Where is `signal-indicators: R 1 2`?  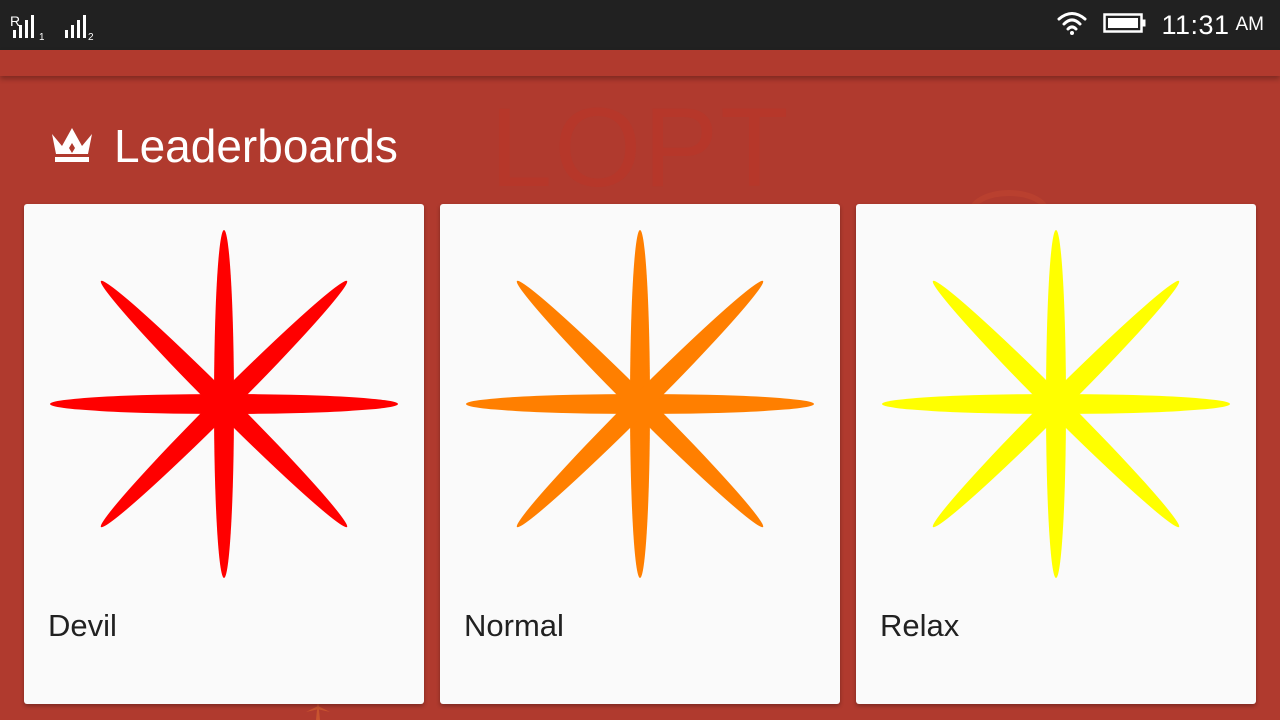
signal-indicators: R 1 2 is located at coordinates (62, 25).